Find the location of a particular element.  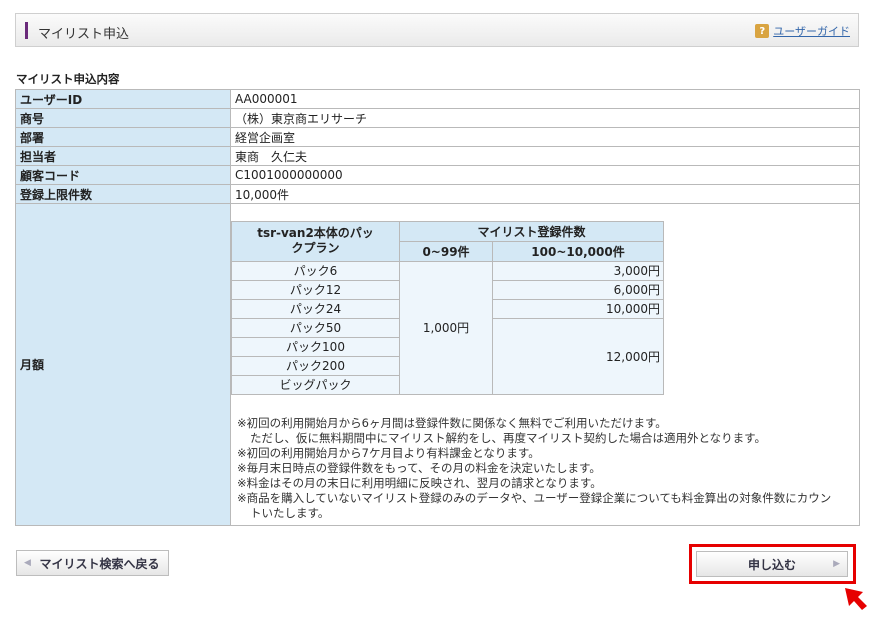

plan-header-label: tsr-van2本体のパックプラン is located at coordinates (315, 240).